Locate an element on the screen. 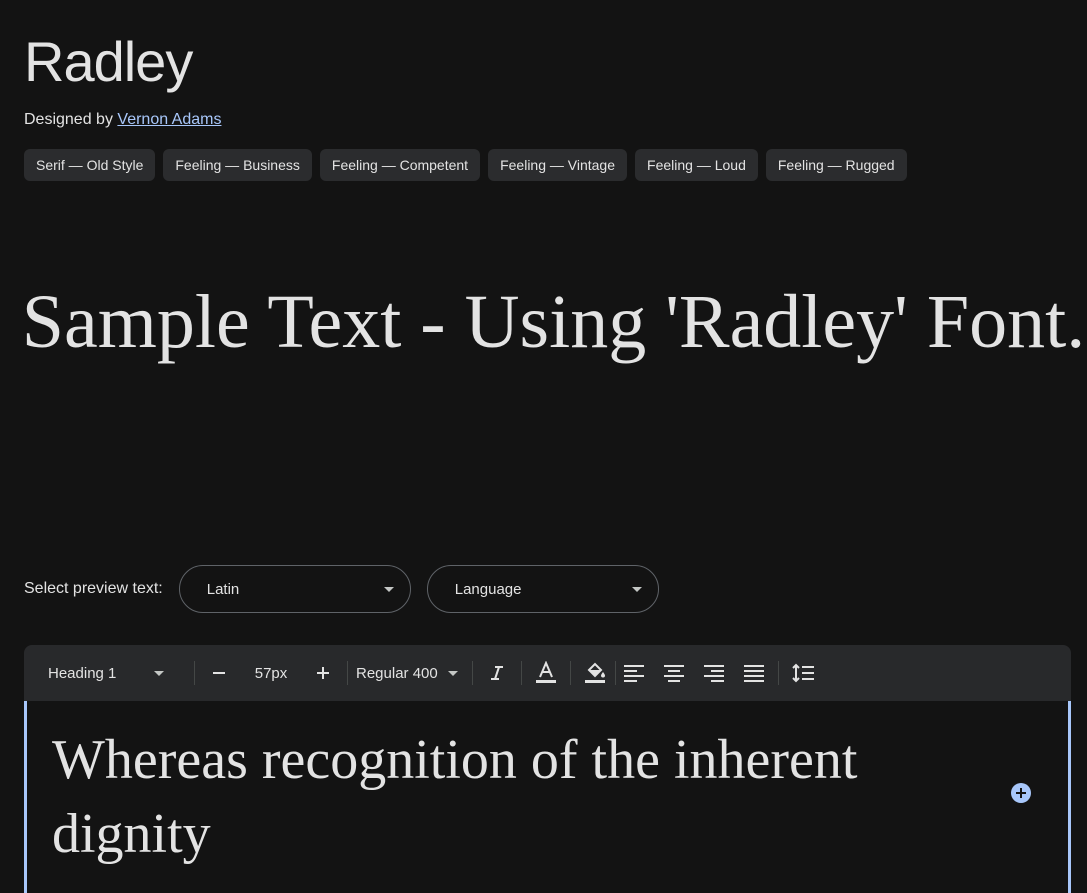  add-block-button is located at coordinates (1021, 793).